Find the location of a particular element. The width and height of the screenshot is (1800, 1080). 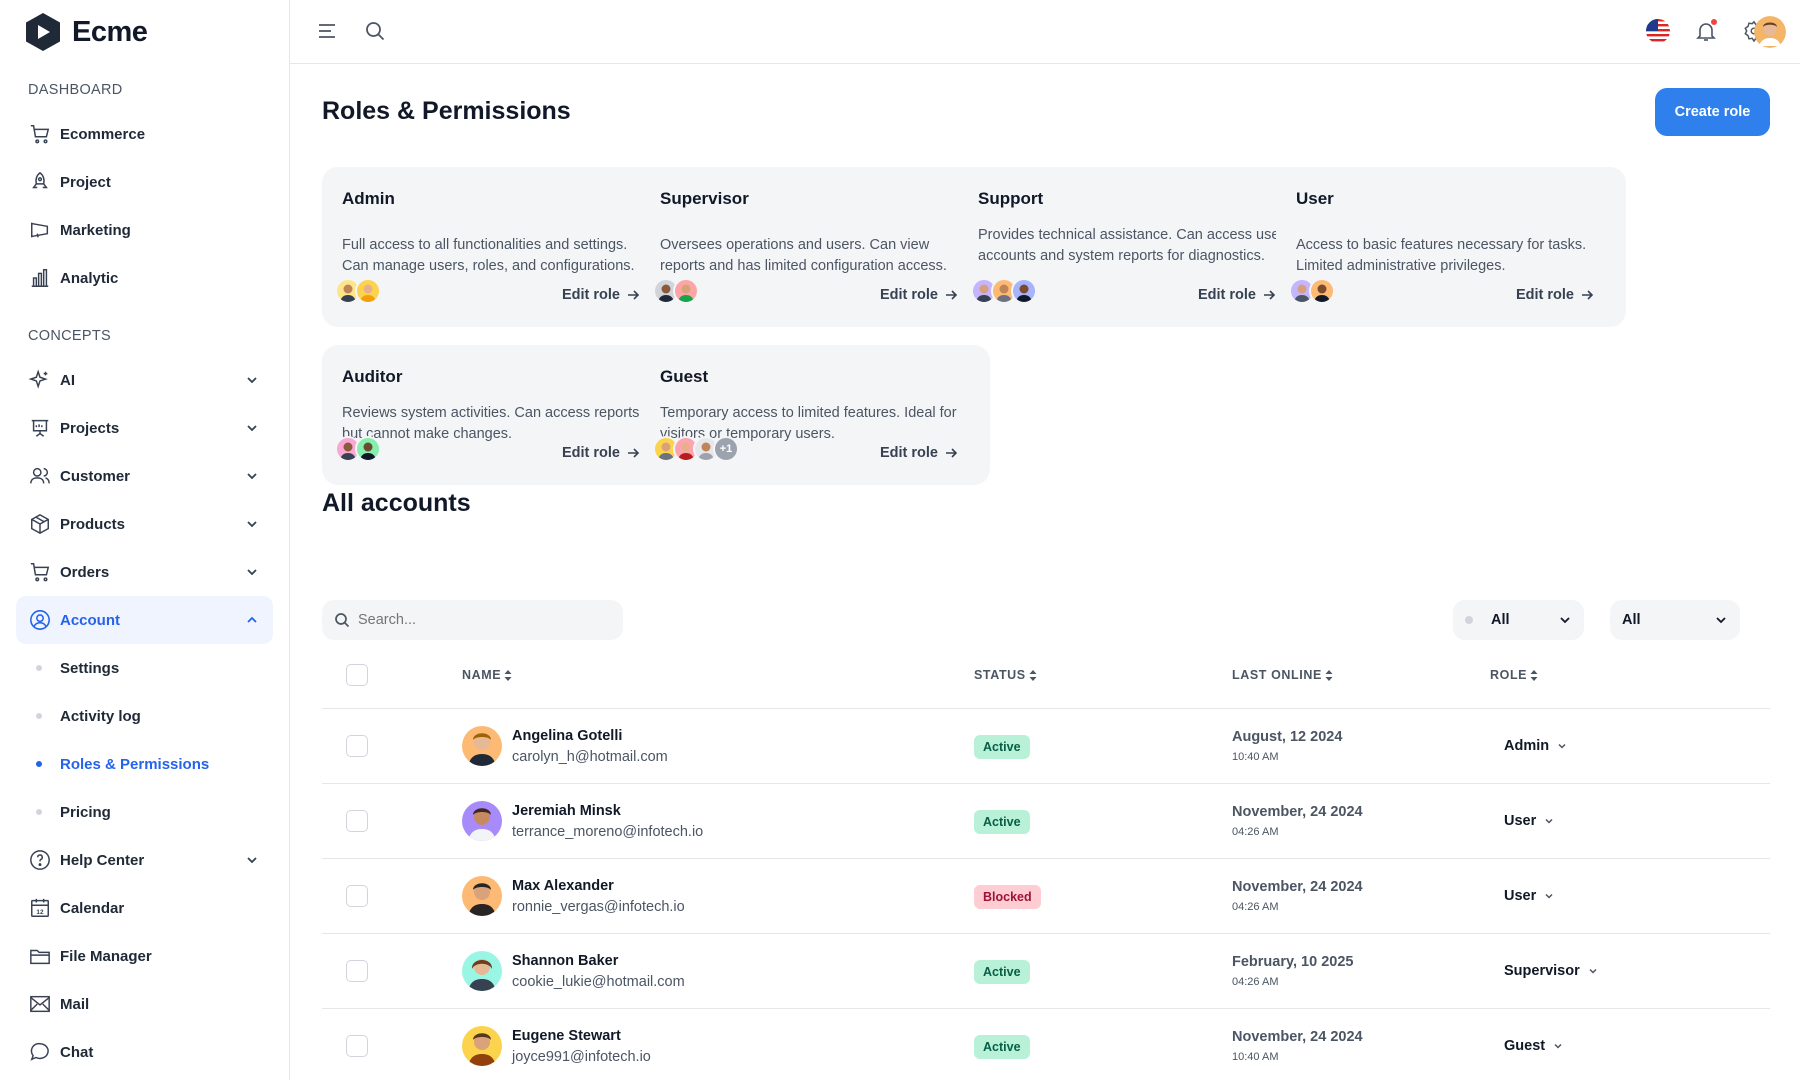

sidebar-subitem-activity-log: Activity log is located at coordinates (144, 716).